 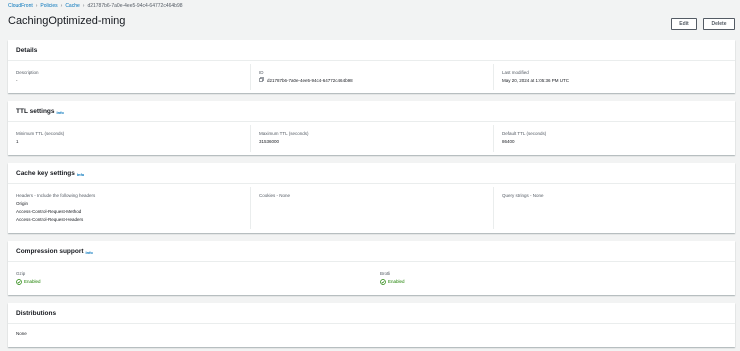 I want to click on gzip-value: Enabled, so click(x=32, y=281).